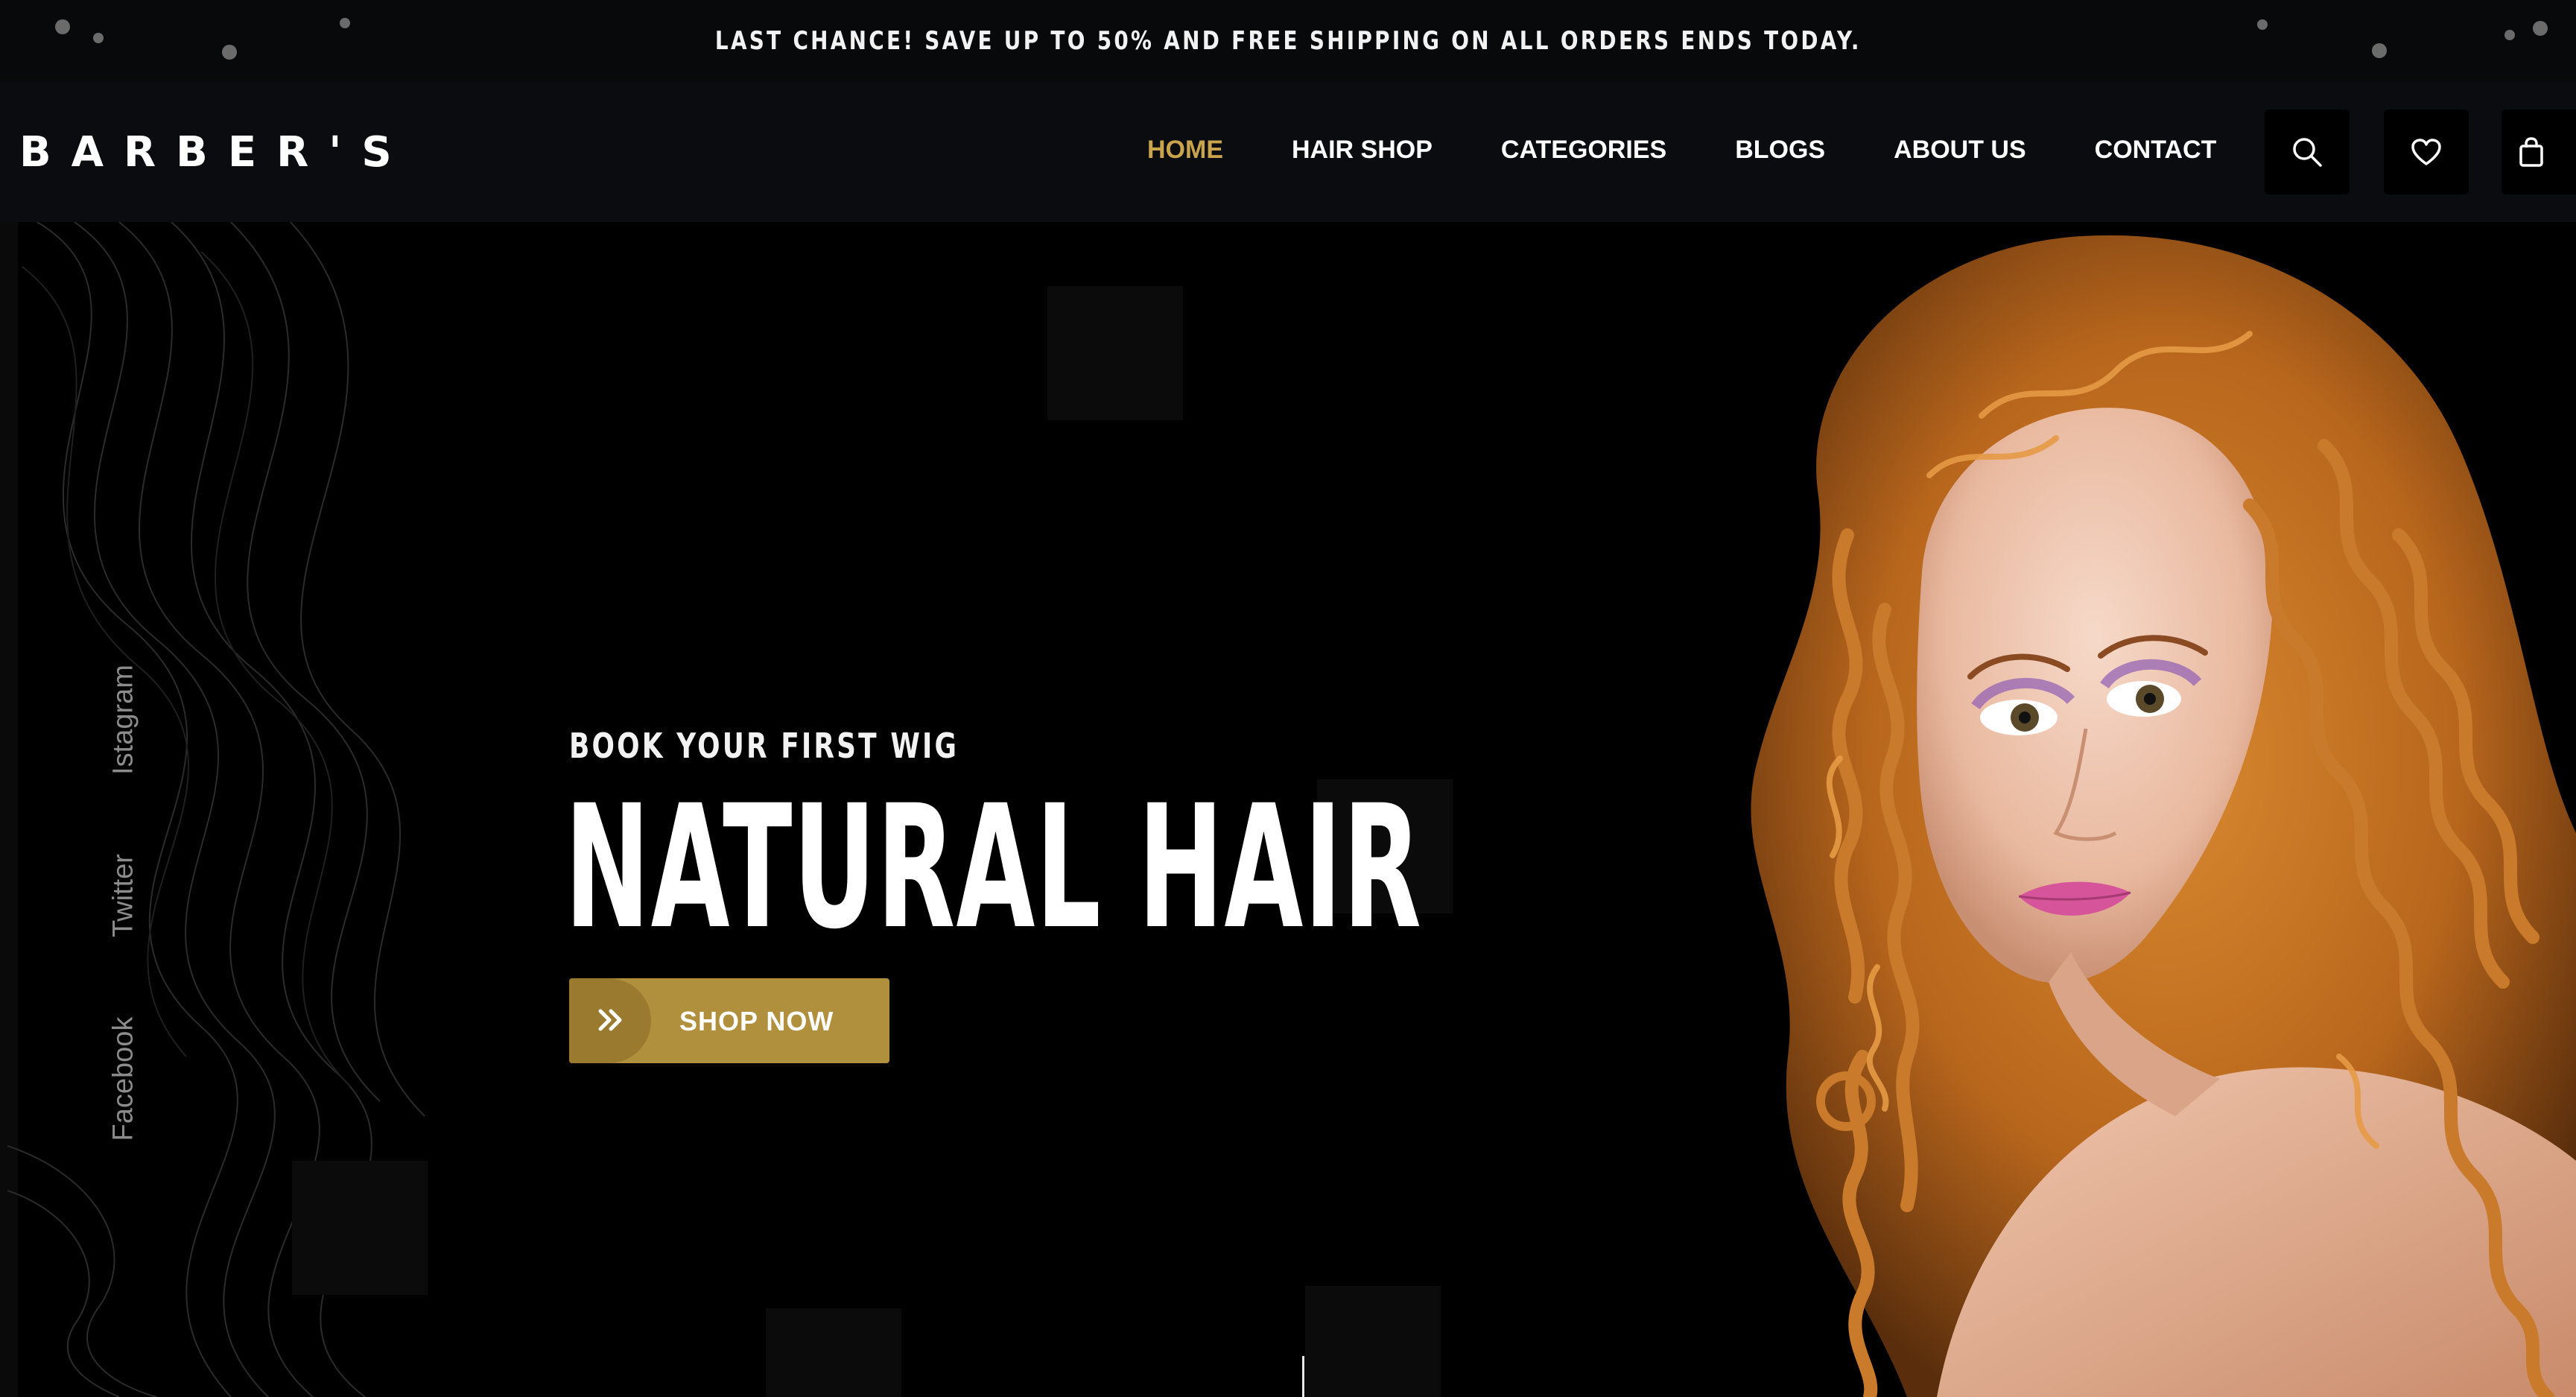 The image size is (2576, 1397). What do you see at coordinates (2531, 152) in the screenshot?
I see `bag-icon` at bounding box center [2531, 152].